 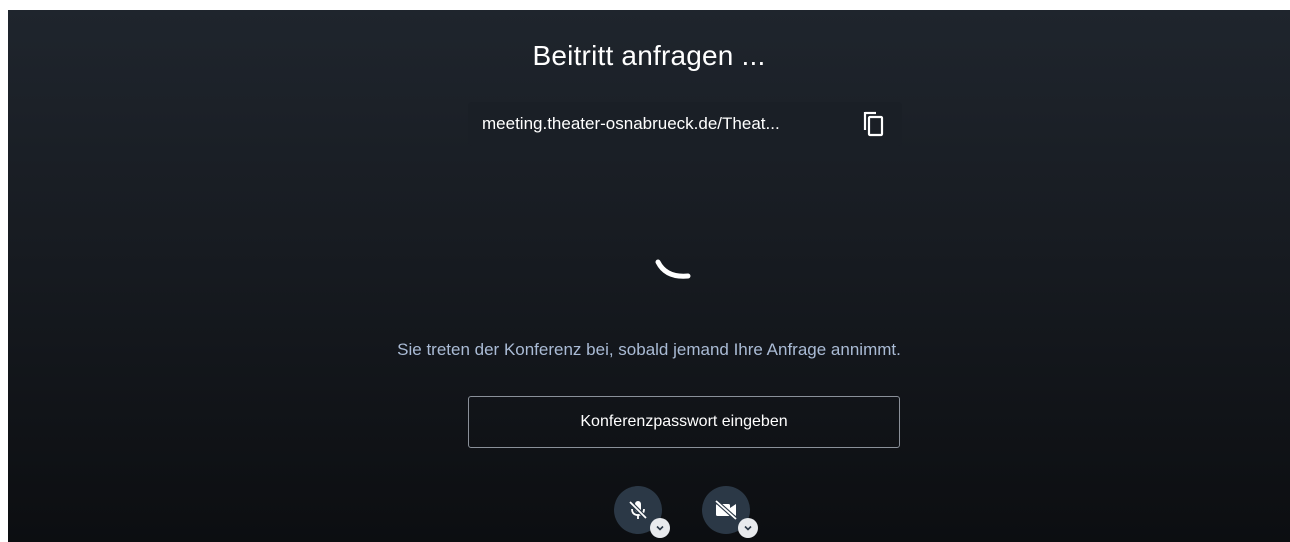 I want to click on microphone-toggle-button, so click(x=642, y=512).